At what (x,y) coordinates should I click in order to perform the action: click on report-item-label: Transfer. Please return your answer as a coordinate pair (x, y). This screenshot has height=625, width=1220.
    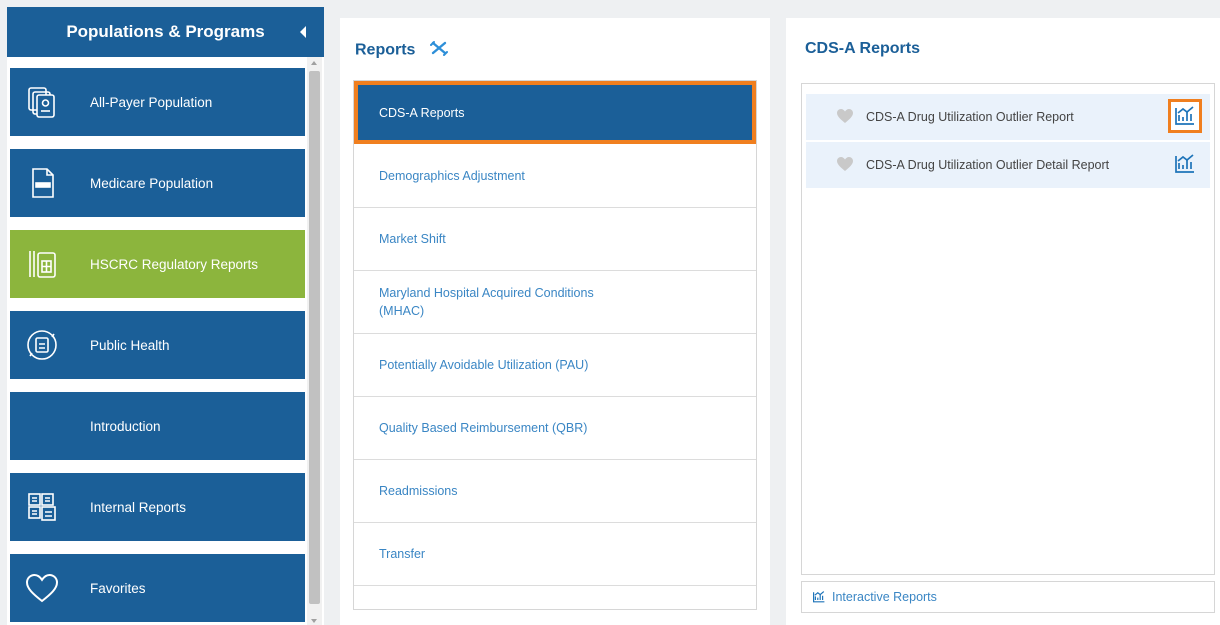
    Looking at the image, I should click on (402, 554).